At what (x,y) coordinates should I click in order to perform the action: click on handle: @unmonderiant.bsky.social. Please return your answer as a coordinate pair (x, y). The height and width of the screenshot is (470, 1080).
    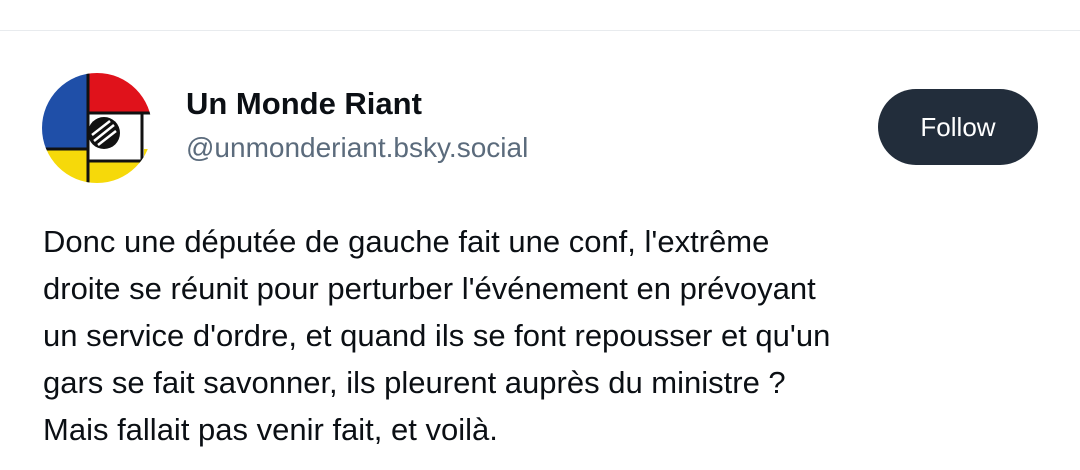
    Looking at the image, I should click on (357, 148).